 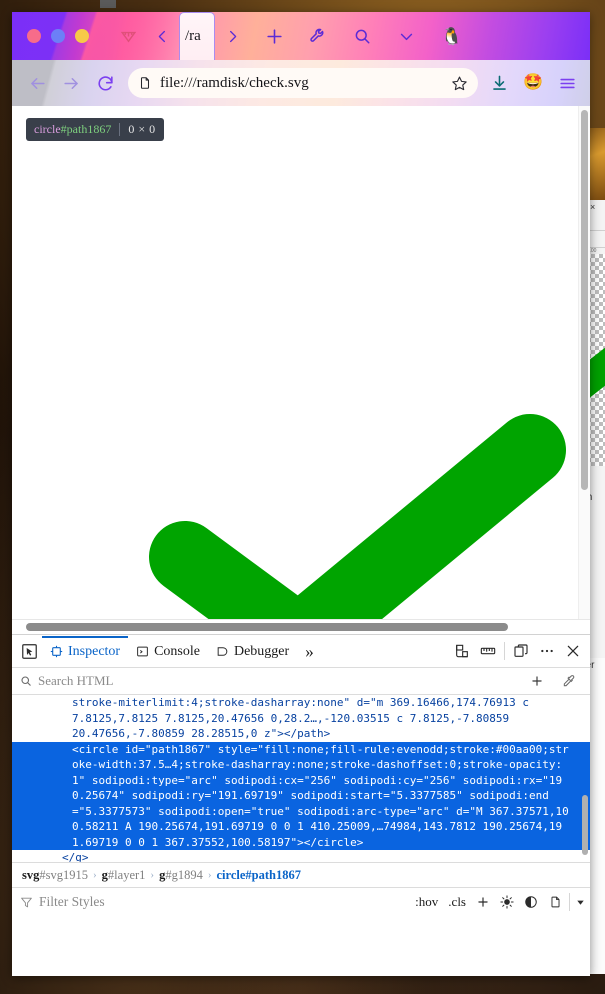 I want to click on bookmark-star-icon, so click(x=459, y=83).